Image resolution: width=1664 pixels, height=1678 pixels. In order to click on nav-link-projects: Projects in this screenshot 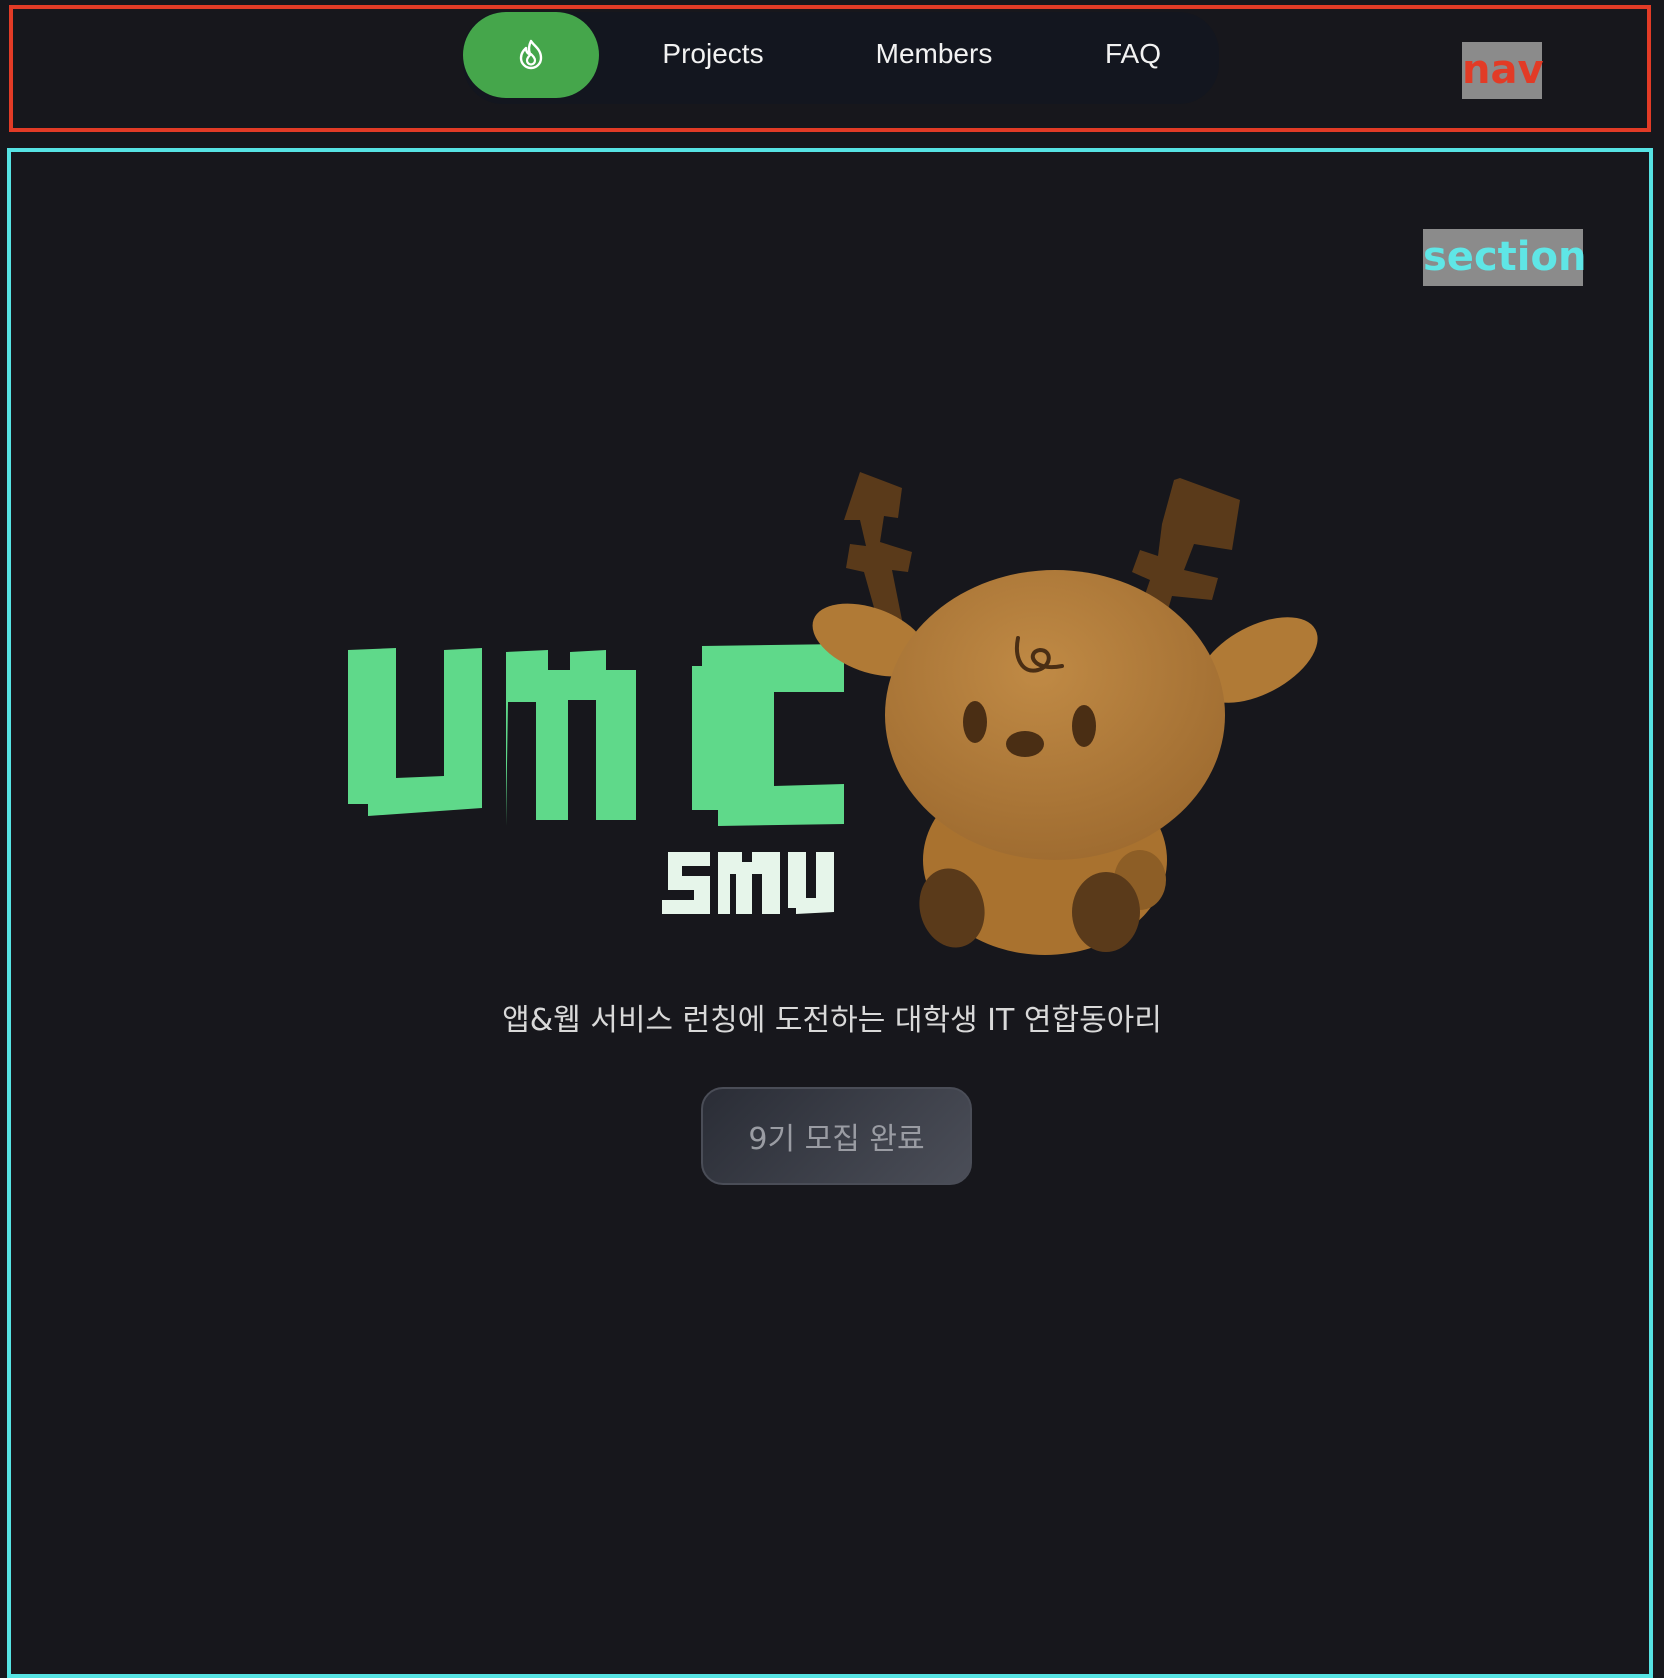, I will do `click(713, 54)`.